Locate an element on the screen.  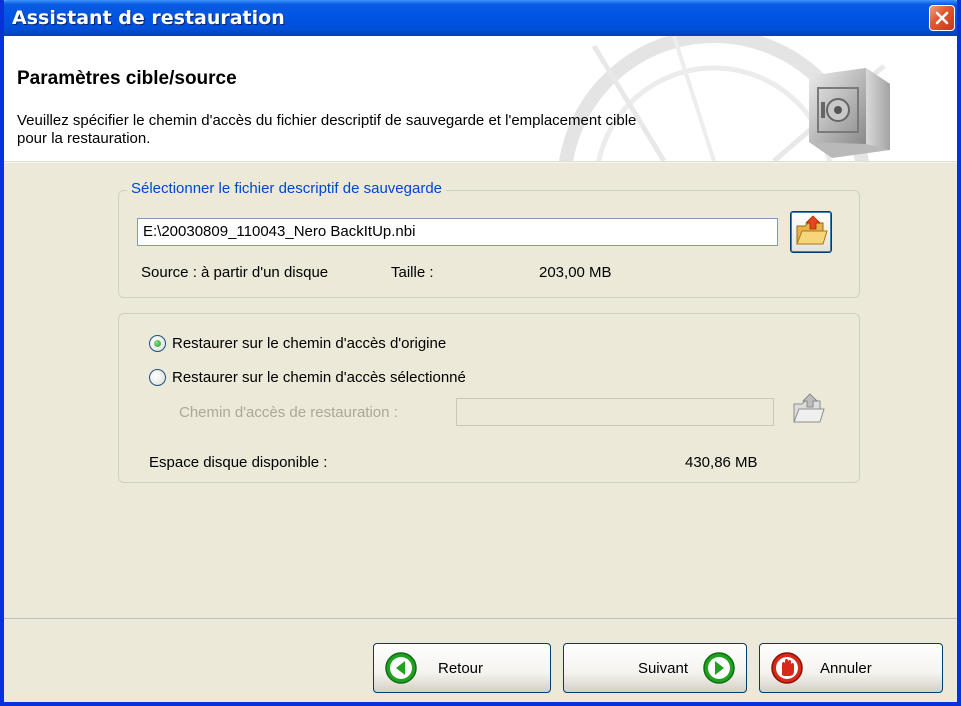
arrow-right-icon is located at coordinates (719, 668).